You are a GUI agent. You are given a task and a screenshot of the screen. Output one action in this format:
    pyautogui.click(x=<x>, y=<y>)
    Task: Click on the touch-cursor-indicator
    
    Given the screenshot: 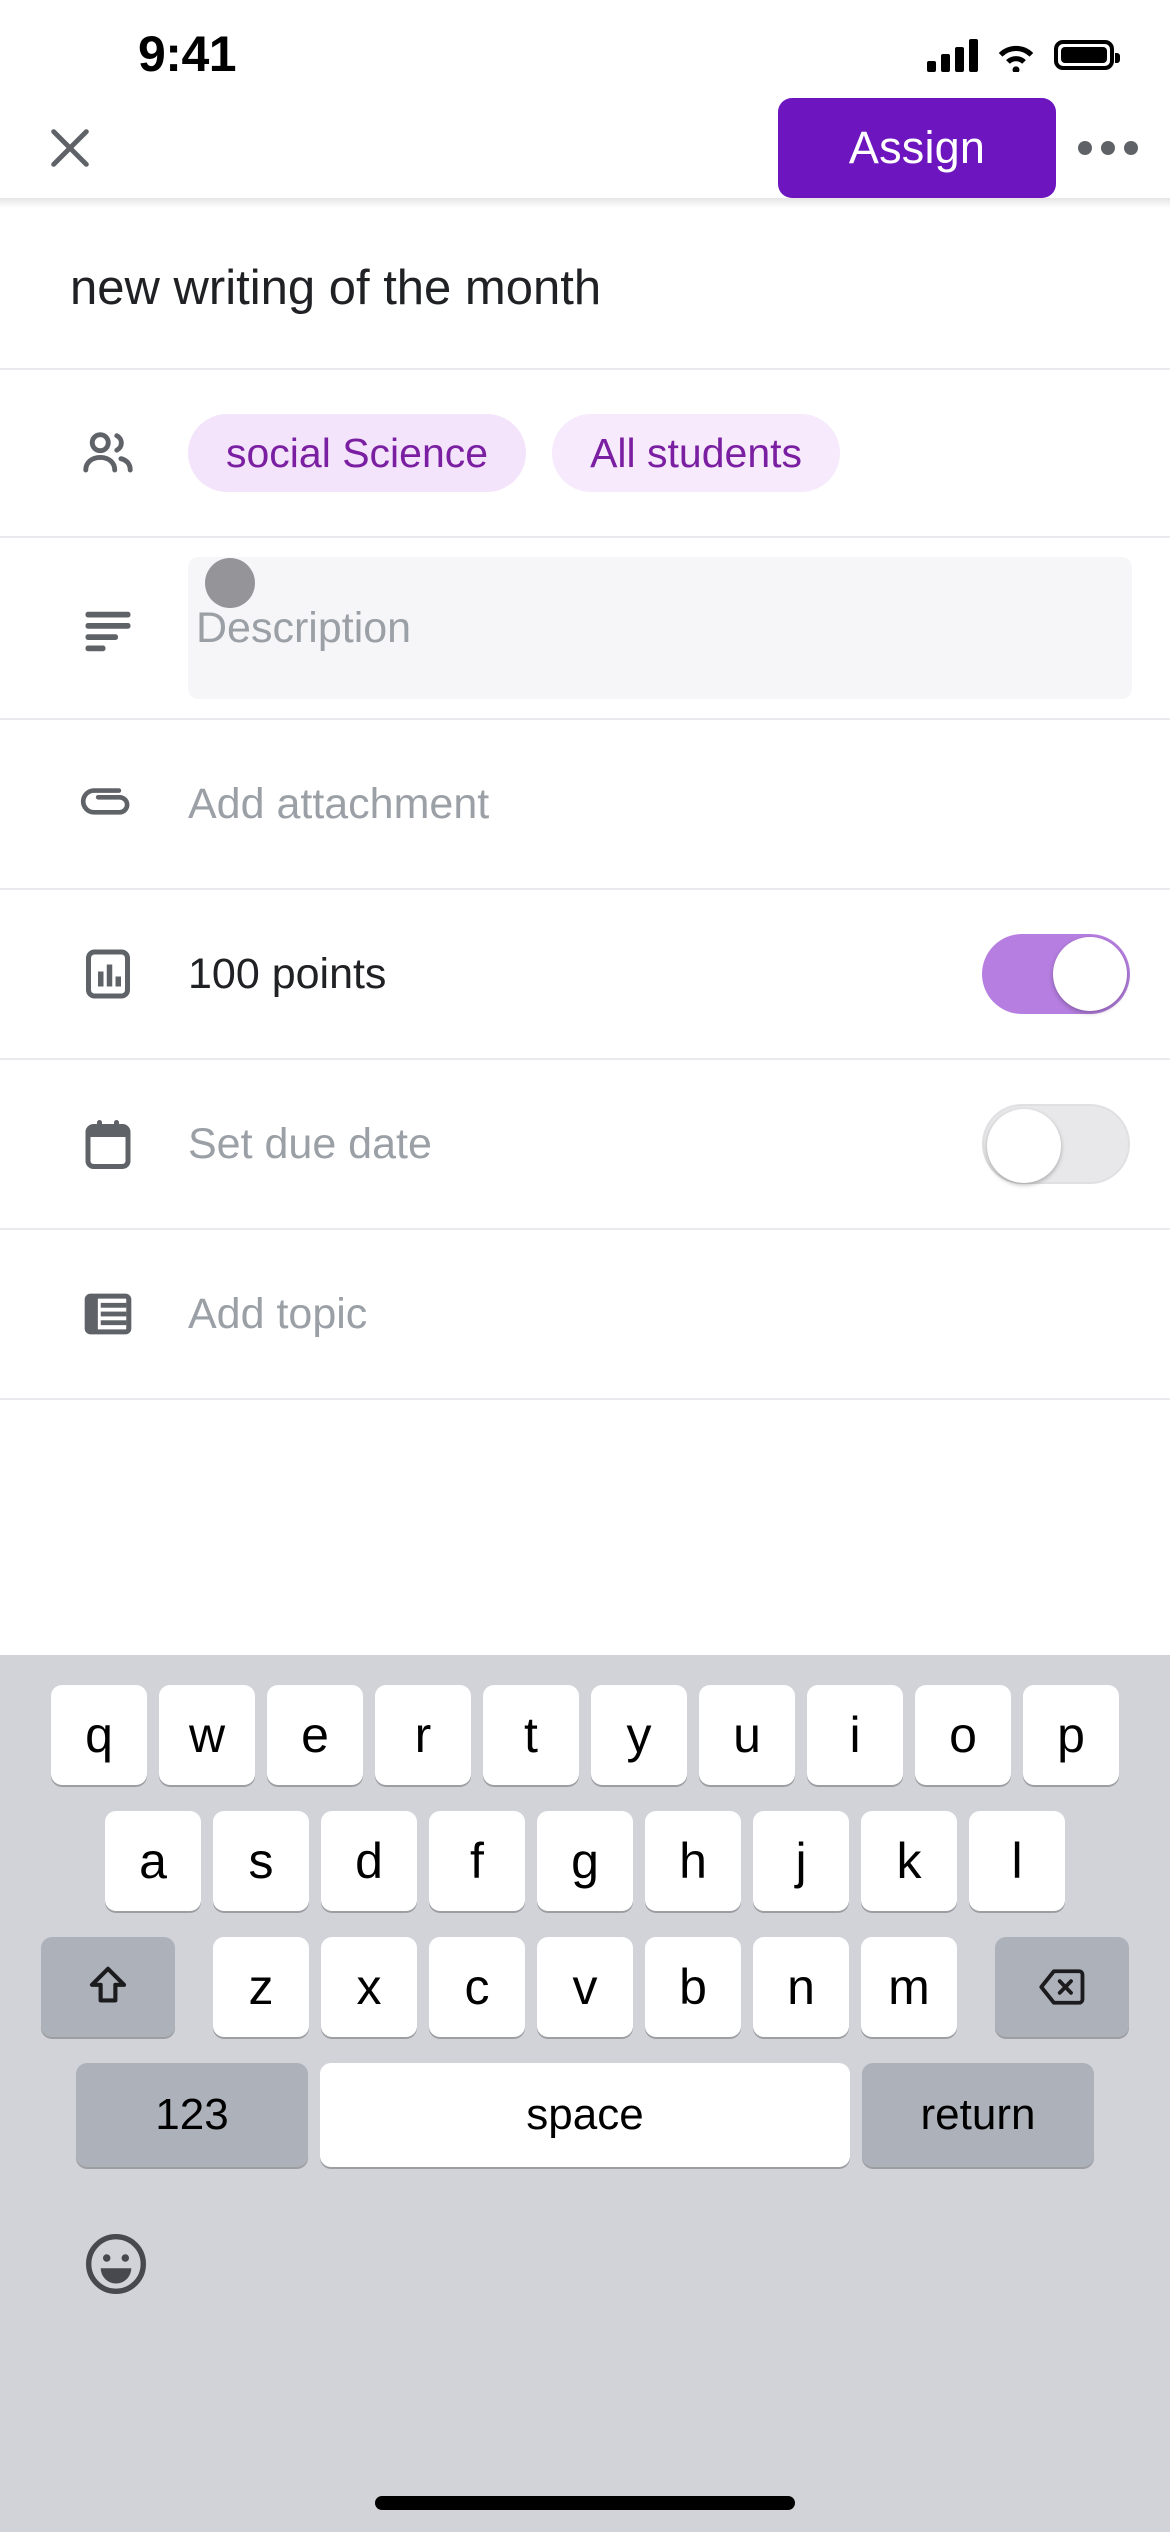 What is the action you would take?
    pyautogui.click(x=230, y=583)
    